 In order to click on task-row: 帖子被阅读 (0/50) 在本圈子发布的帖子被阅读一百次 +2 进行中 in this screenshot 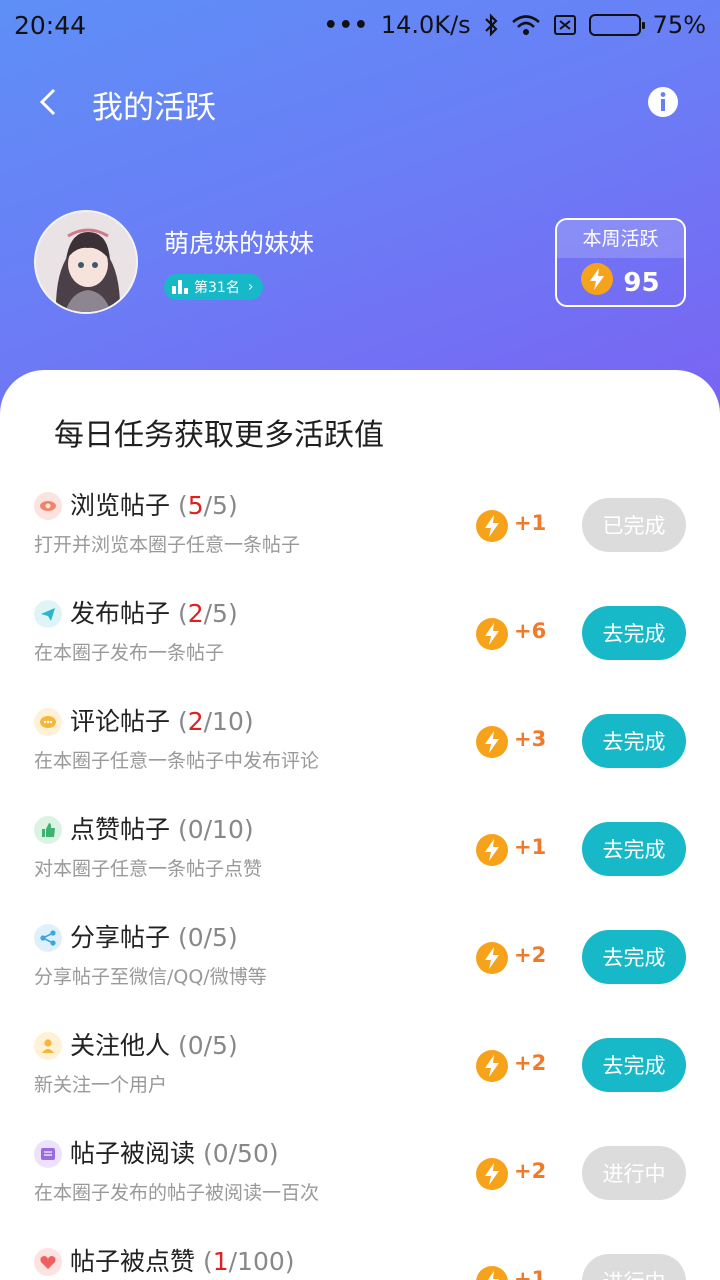, I will do `click(360, 1182)`.